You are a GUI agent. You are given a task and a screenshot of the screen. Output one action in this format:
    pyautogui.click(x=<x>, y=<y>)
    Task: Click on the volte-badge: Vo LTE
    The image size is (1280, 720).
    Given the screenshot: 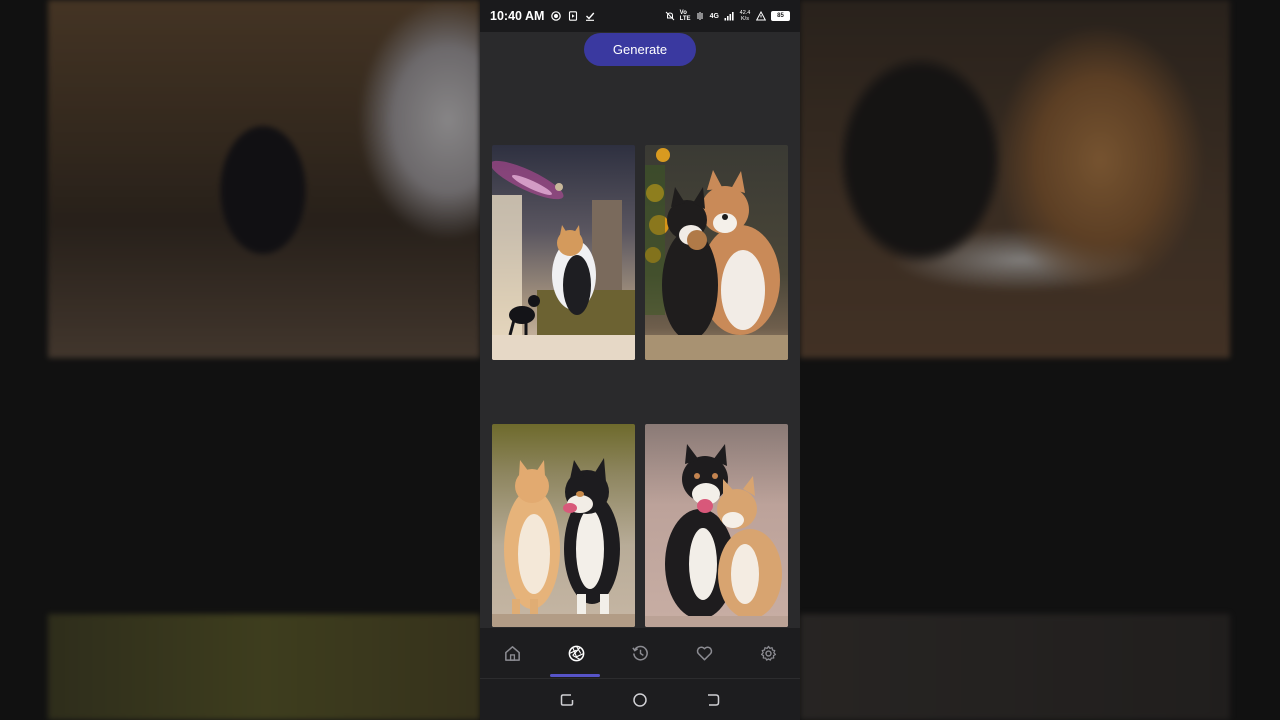 What is the action you would take?
    pyautogui.click(x=685, y=16)
    